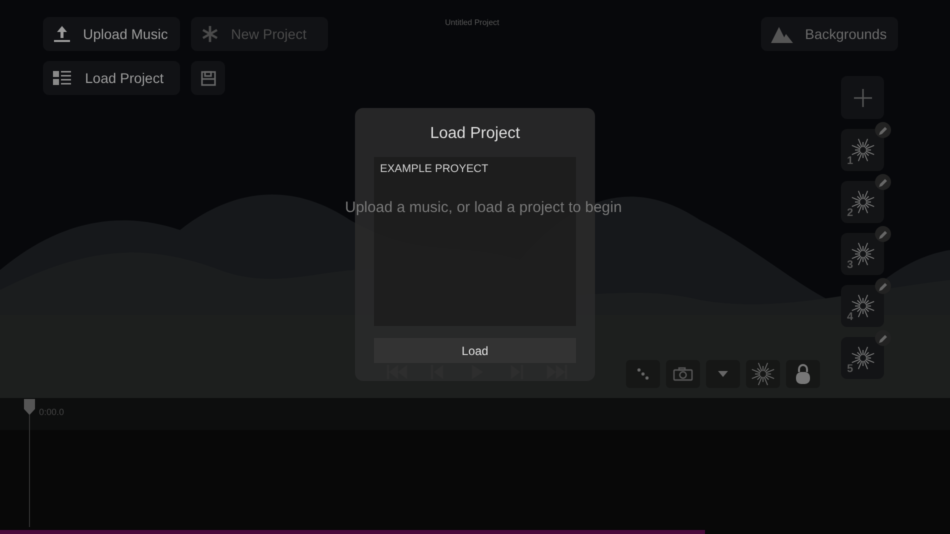 The height and width of the screenshot is (534, 950). What do you see at coordinates (472, 23) in the screenshot?
I see `project-title: Untitled Project` at bounding box center [472, 23].